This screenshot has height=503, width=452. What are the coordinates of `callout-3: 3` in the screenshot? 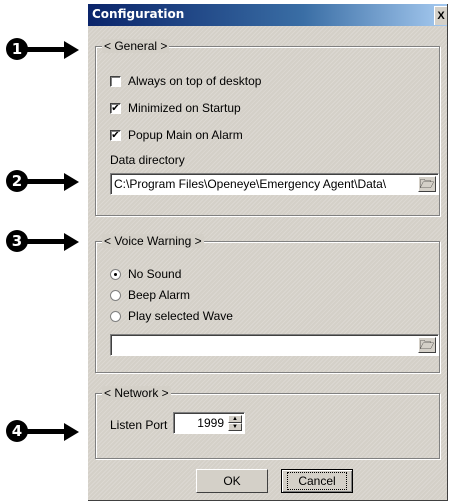 It's located at (44, 242).